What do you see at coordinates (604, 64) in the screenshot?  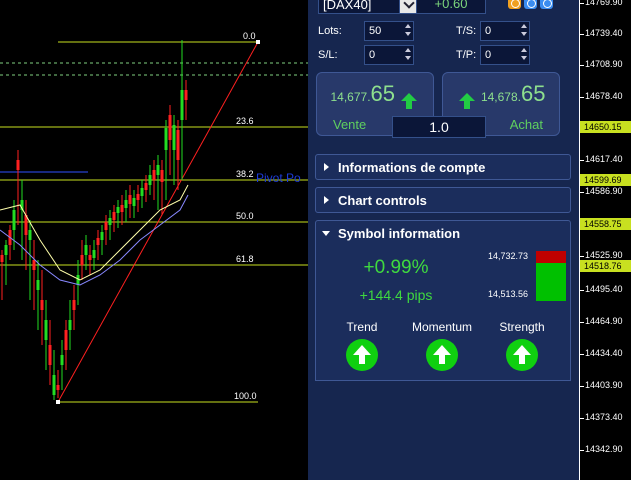 I see `axis-tick-label: 14708.90` at bounding box center [604, 64].